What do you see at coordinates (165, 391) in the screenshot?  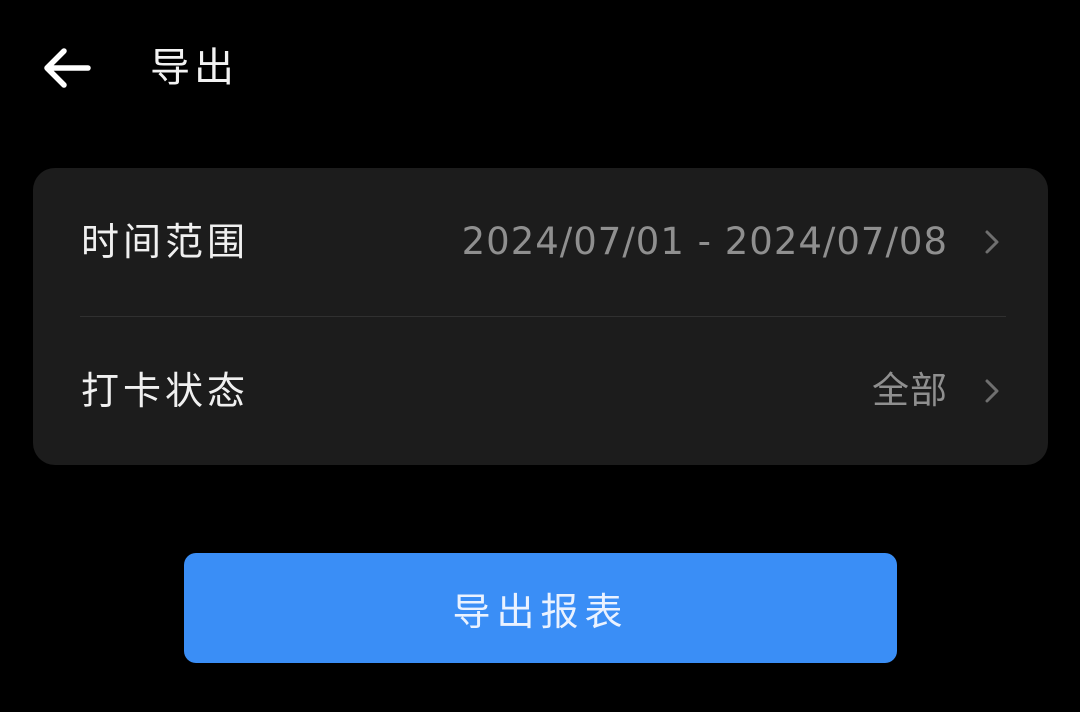 I see `check-in-status-label: 打卡状态` at bounding box center [165, 391].